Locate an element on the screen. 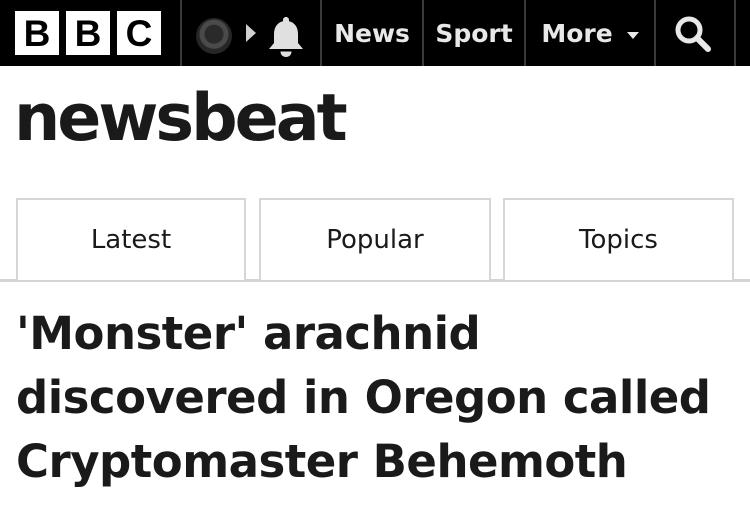 The image size is (750, 513). tab-latest: Latest is located at coordinates (131, 239).